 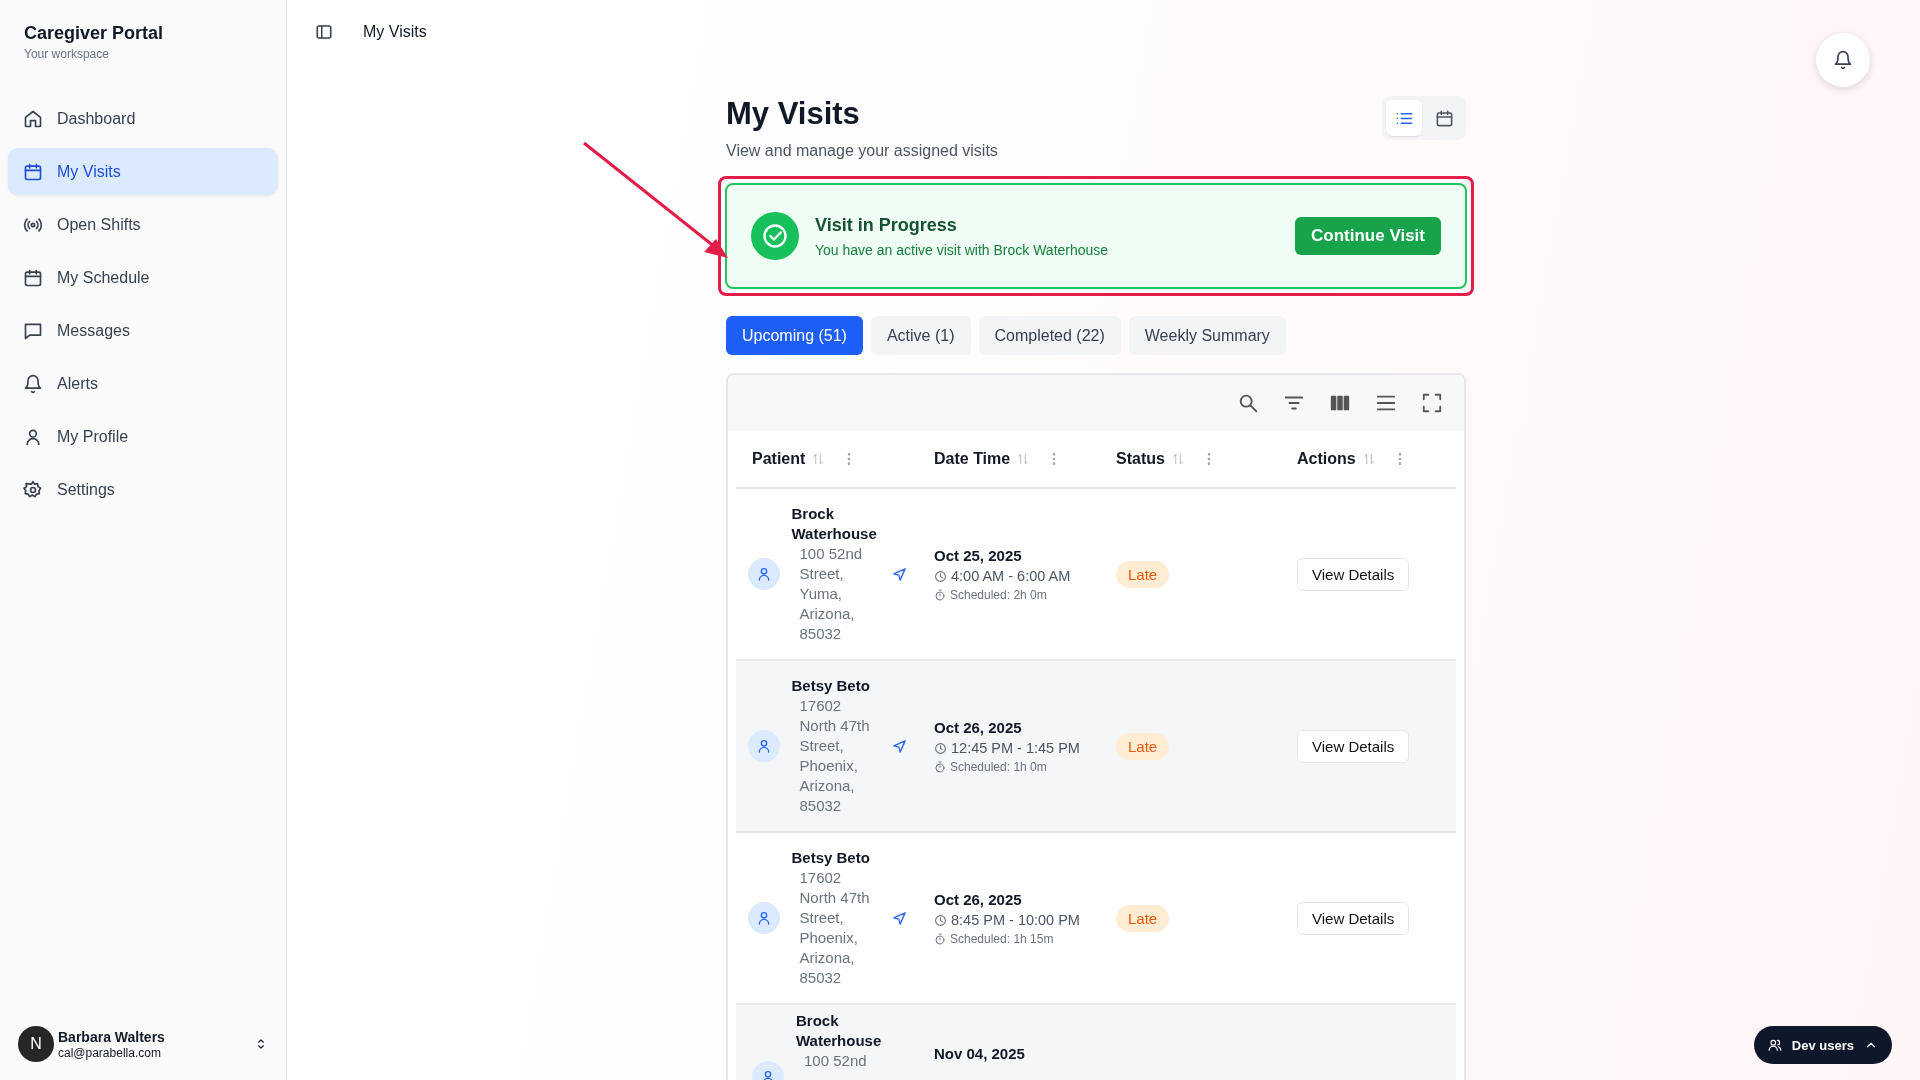 I want to click on visit-date: Oct 25, 2025, so click(x=978, y=555).